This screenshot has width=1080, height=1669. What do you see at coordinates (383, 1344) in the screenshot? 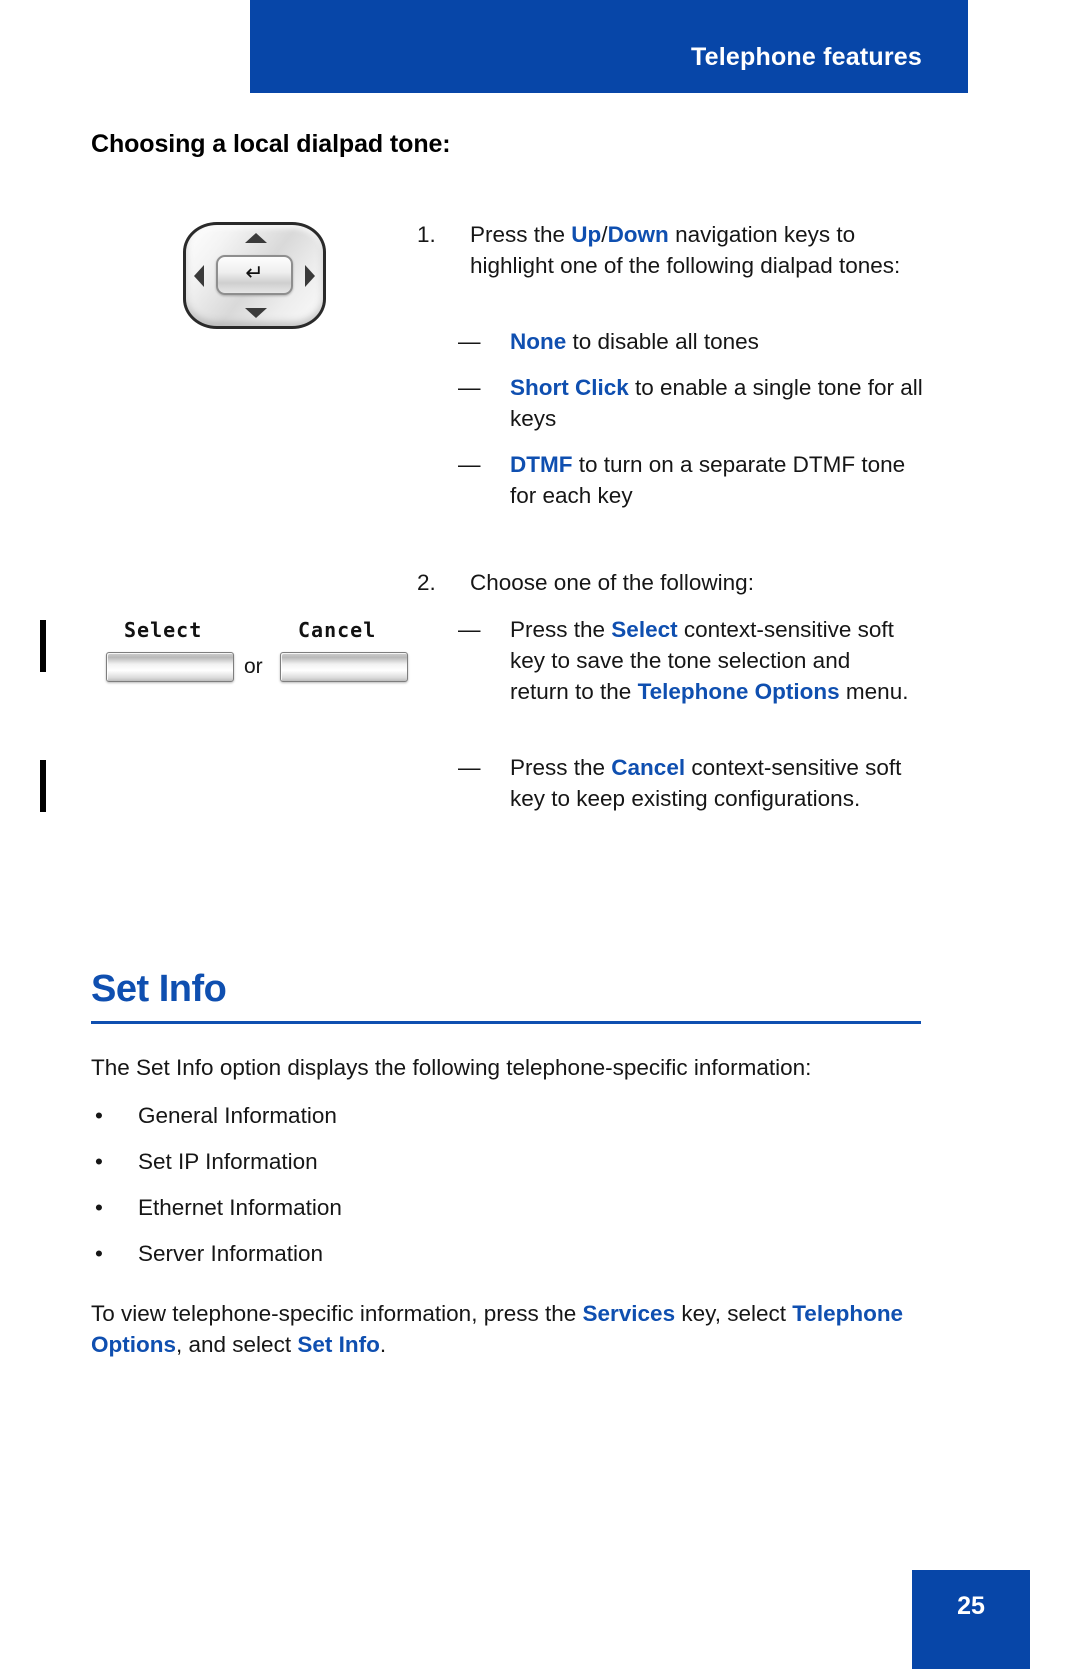
I see `closing-part-4: .` at bounding box center [383, 1344].